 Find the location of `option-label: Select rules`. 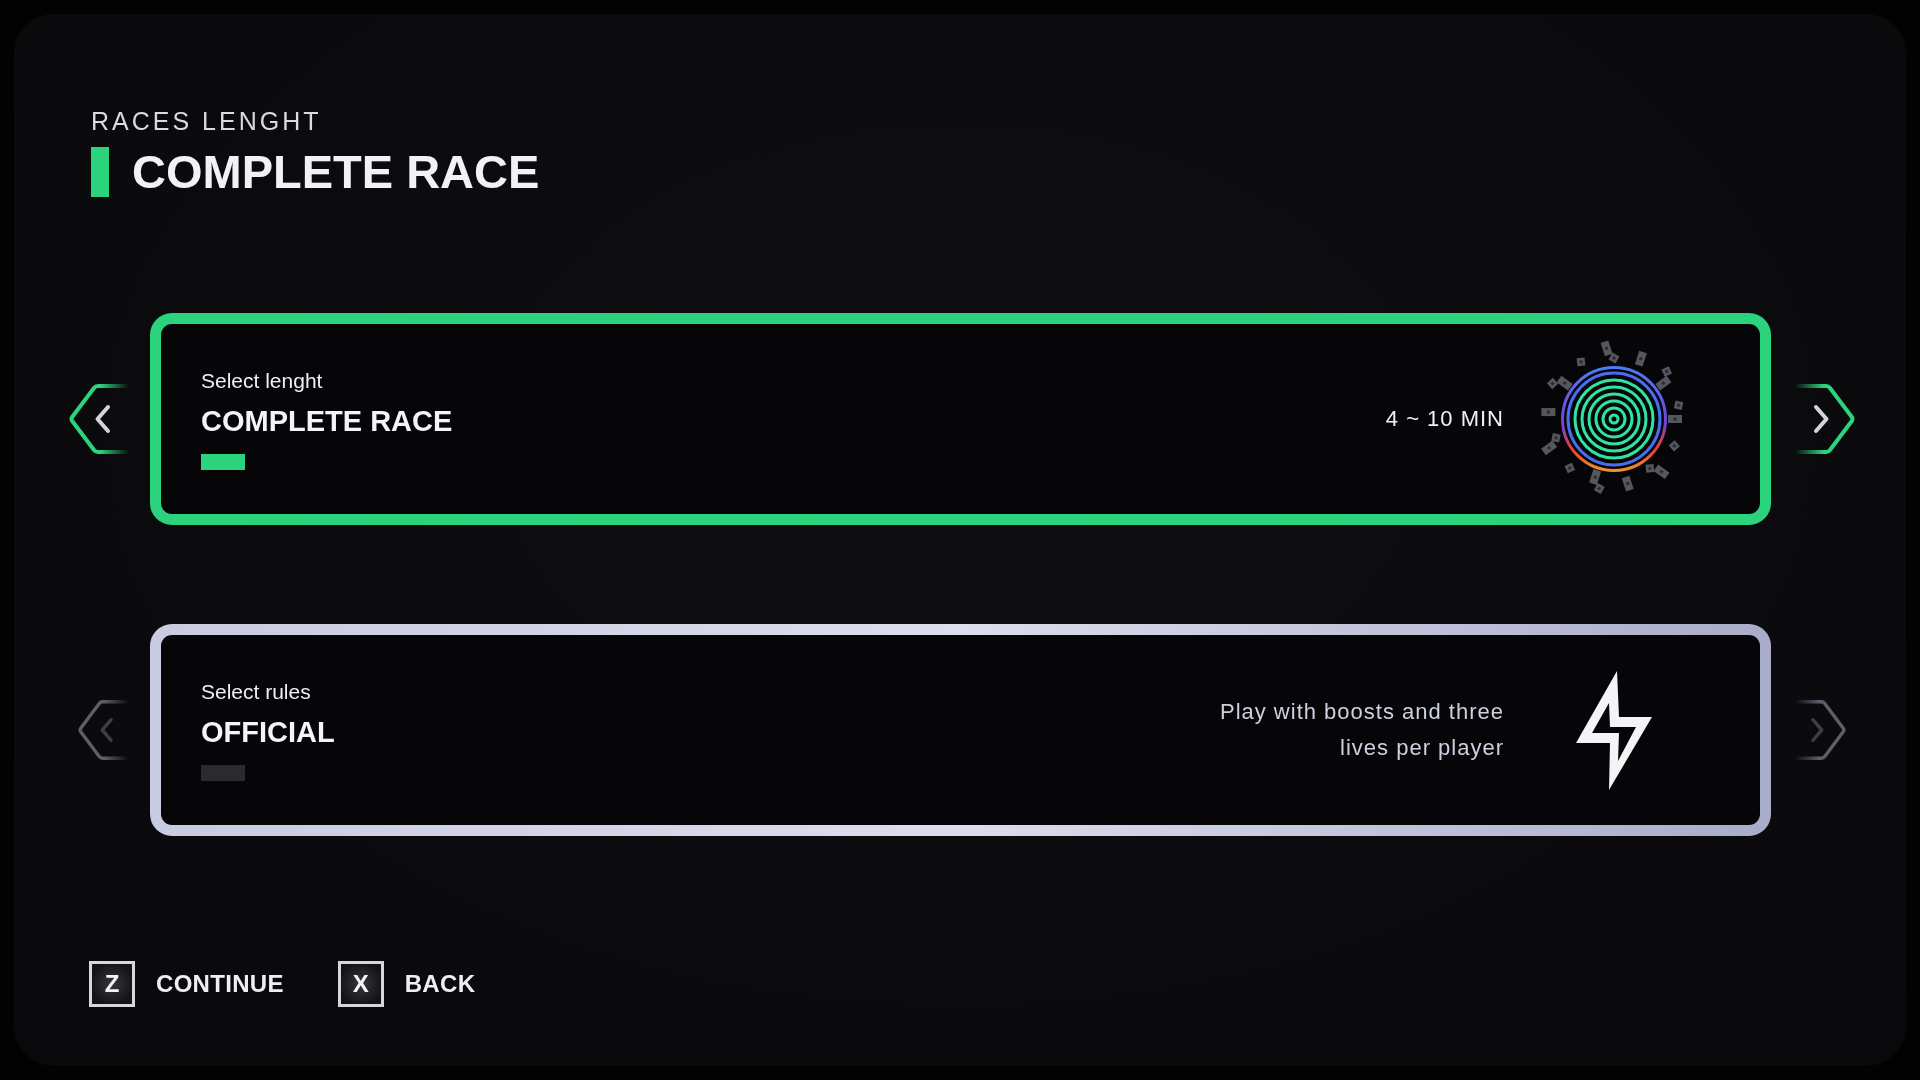

option-label: Select rules is located at coordinates (256, 692).